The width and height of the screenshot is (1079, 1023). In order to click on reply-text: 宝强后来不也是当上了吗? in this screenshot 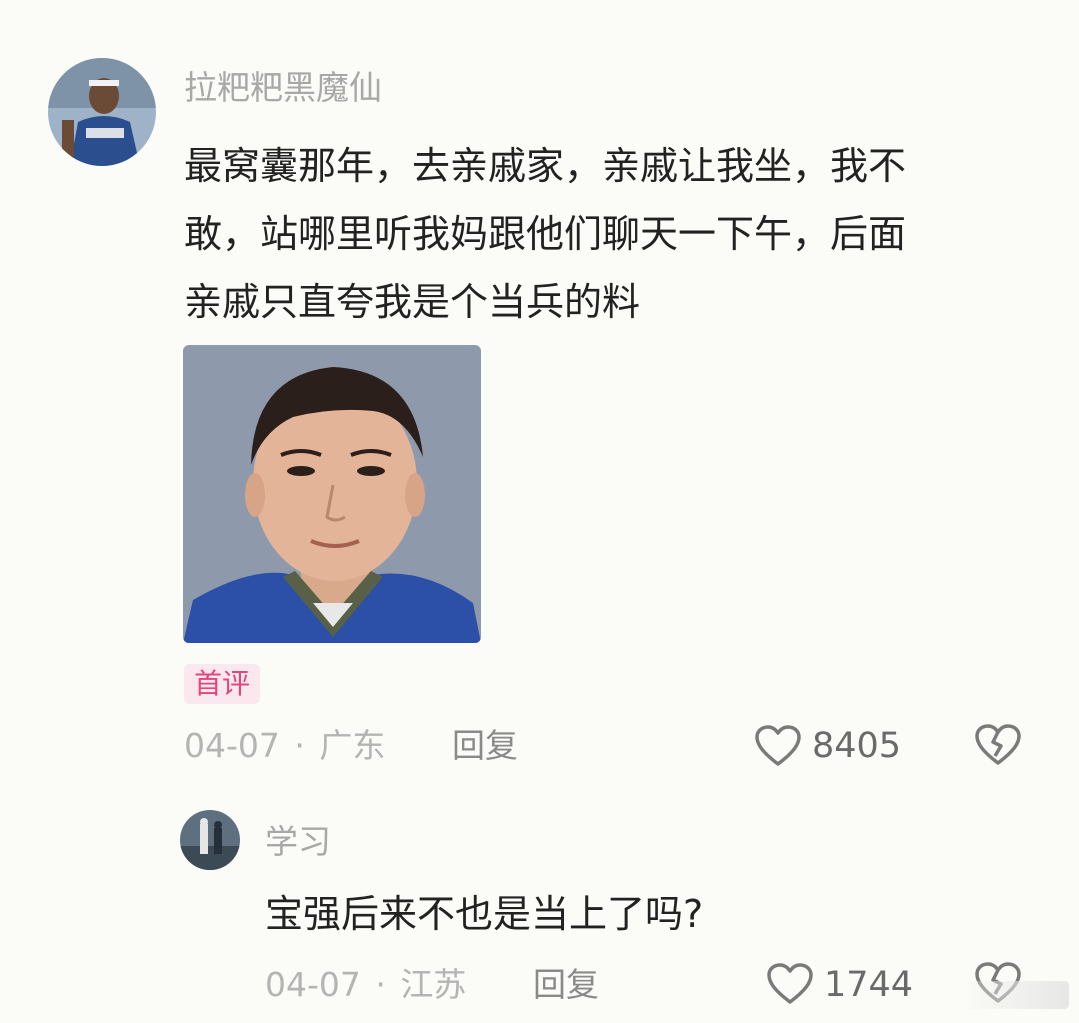, I will do `click(484, 914)`.